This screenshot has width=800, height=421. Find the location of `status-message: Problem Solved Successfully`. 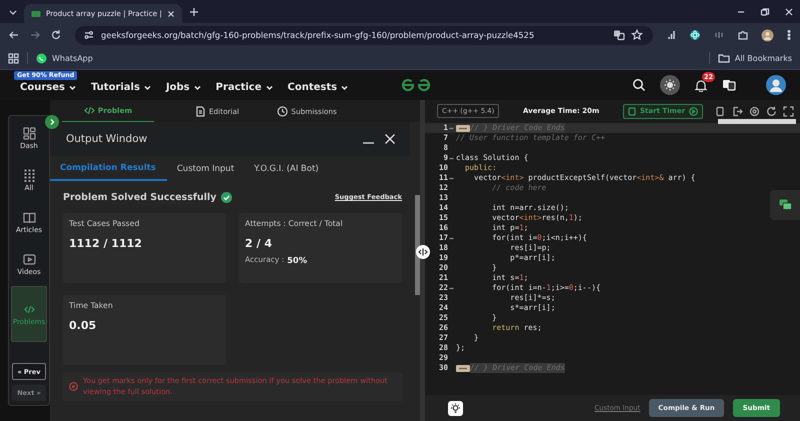

status-message: Problem Solved Successfully is located at coordinates (139, 197).